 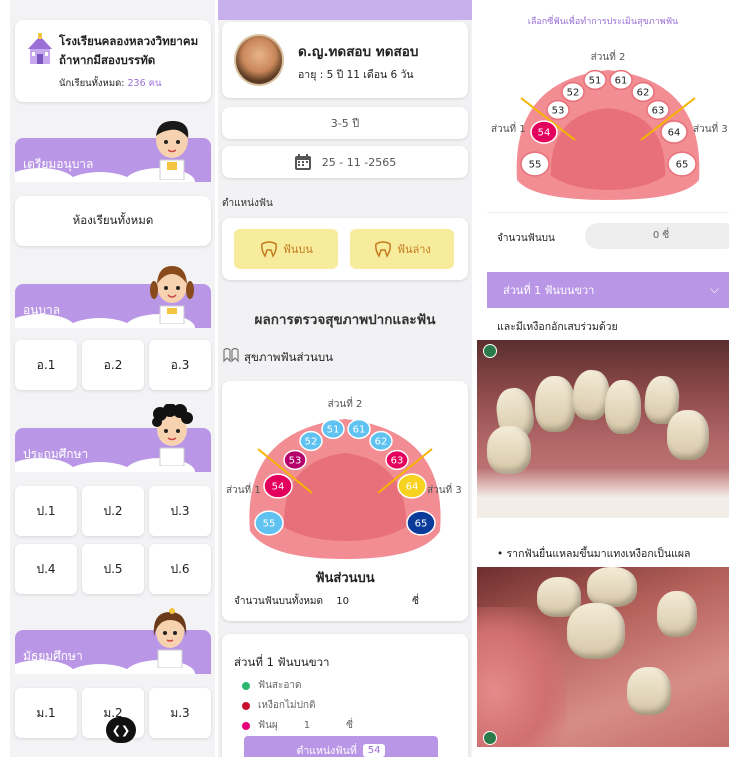 What do you see at coordinates (302, 162) in the screenshot?
I see `calendar-icon` at bounding box center [302, 162].